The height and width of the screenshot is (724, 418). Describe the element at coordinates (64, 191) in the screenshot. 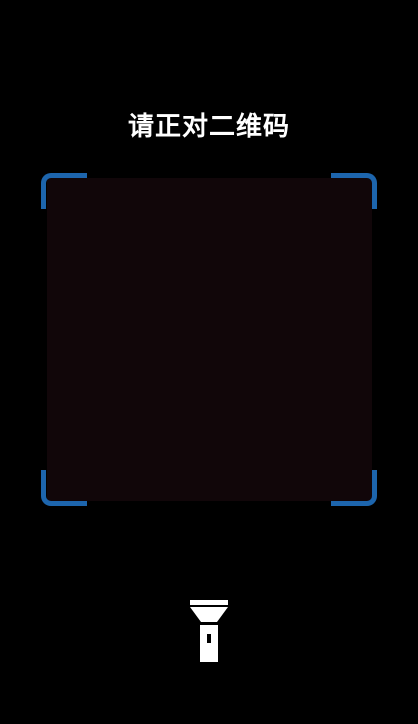

I see `scan-frame-corner-top-left` at that location.